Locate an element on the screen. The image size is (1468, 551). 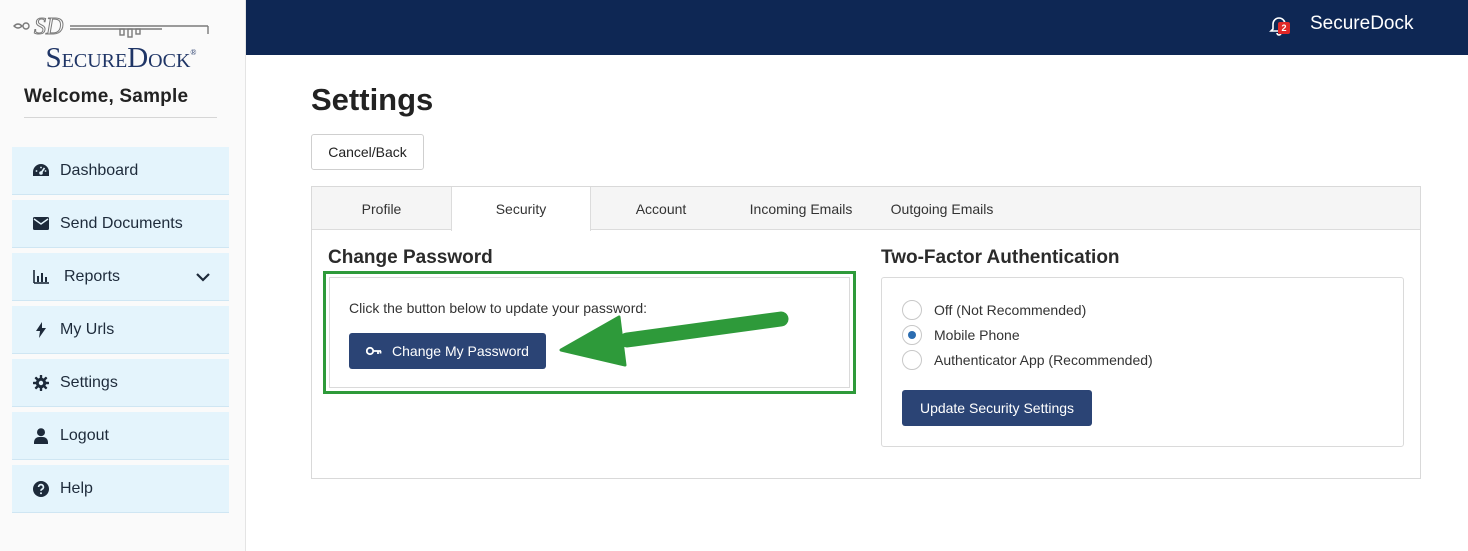
key-logo-graphic: SD is located at coordinates (111, 27).